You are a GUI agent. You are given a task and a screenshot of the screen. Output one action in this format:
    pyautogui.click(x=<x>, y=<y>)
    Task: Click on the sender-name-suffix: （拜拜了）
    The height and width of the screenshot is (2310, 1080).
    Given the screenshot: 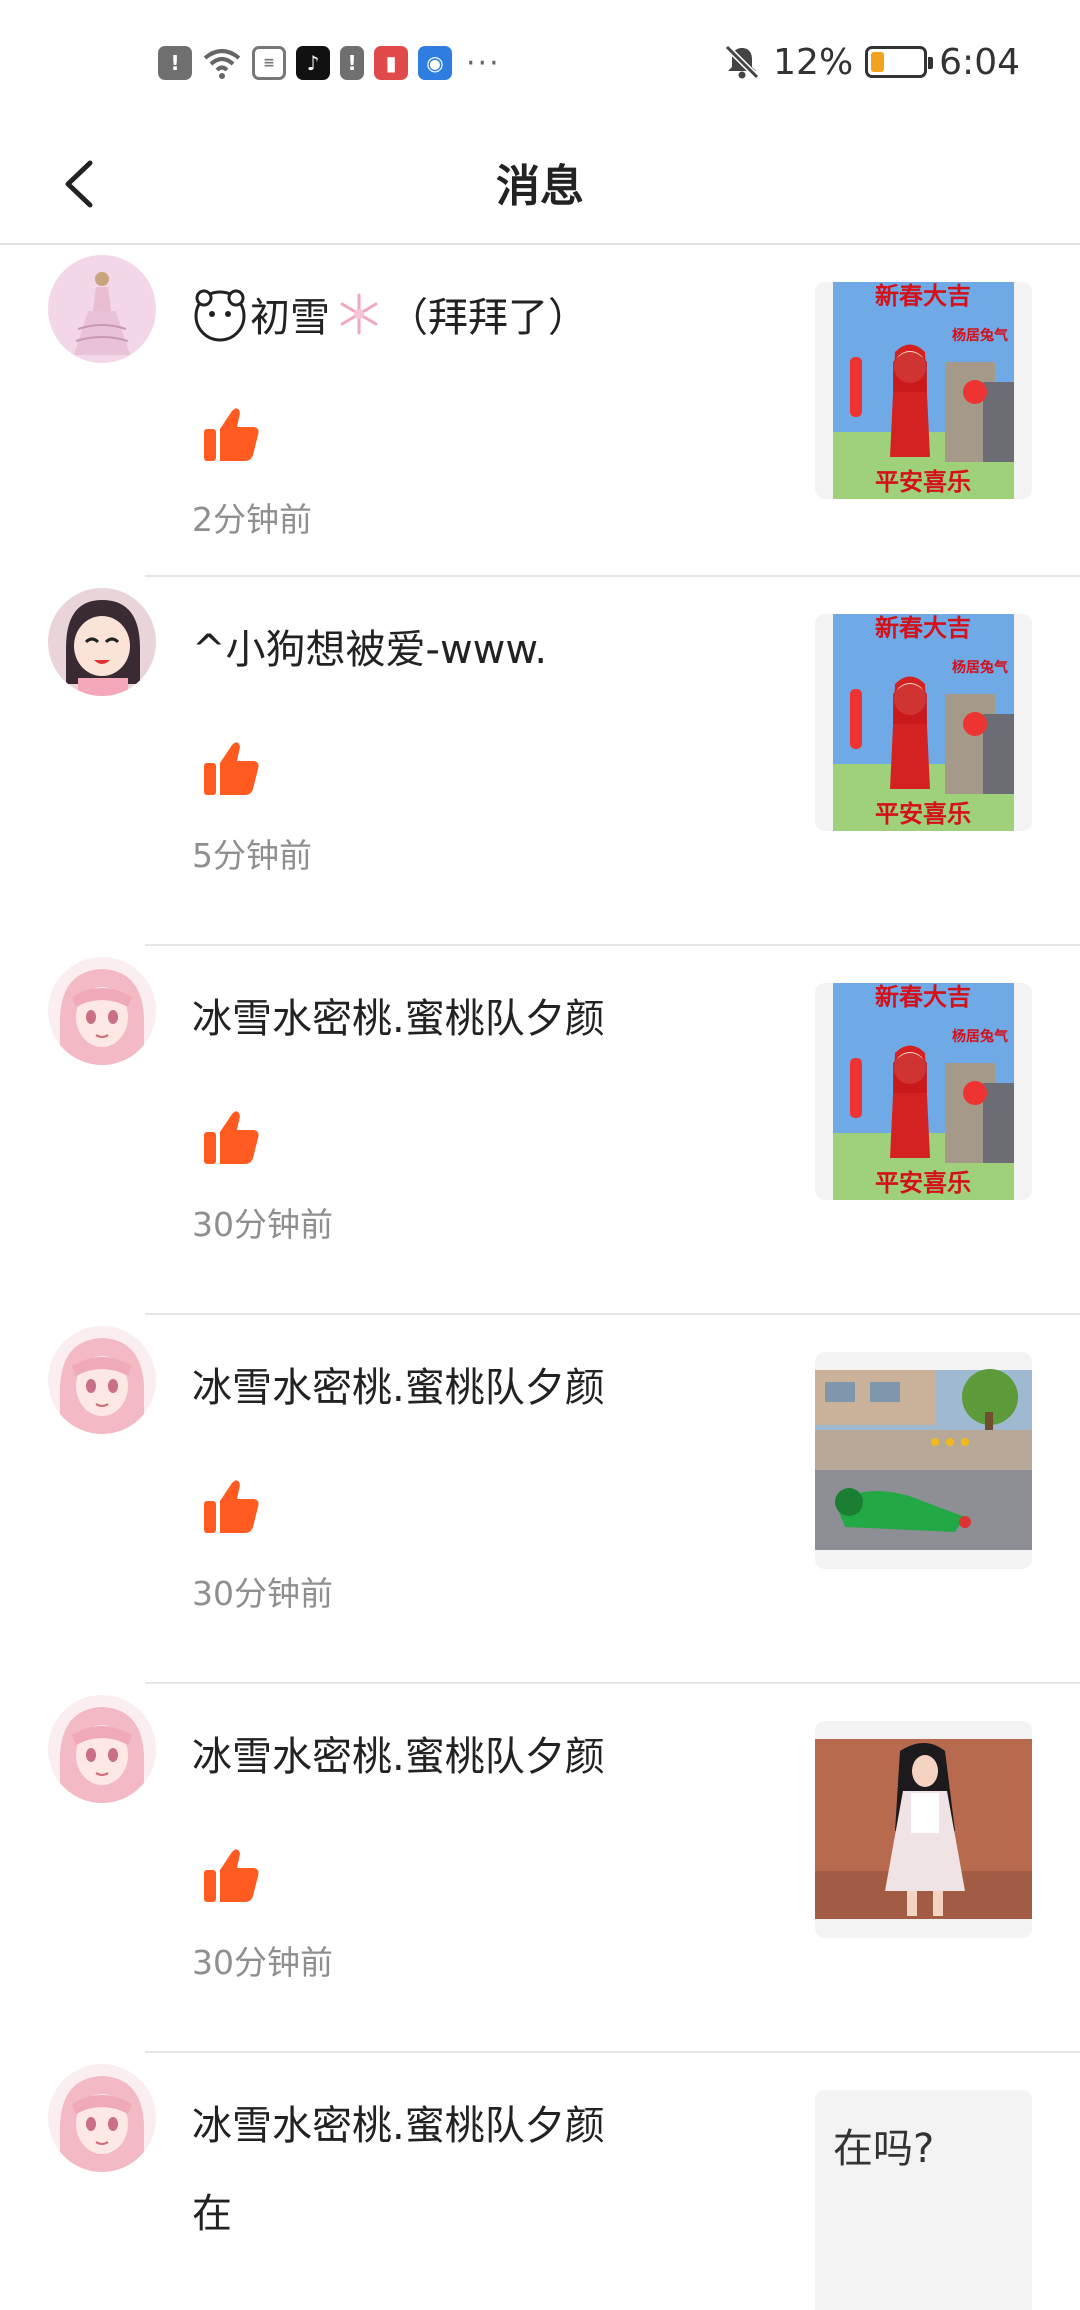 What is the action you would take?
    pyautogui.click(x=488, y=318)
    